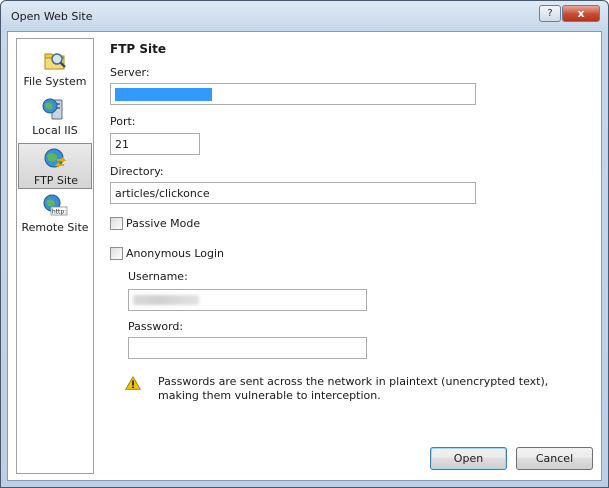 The width and height of the screenshot is (609, 488). I want to click on warning-icon, so click(133, 383).